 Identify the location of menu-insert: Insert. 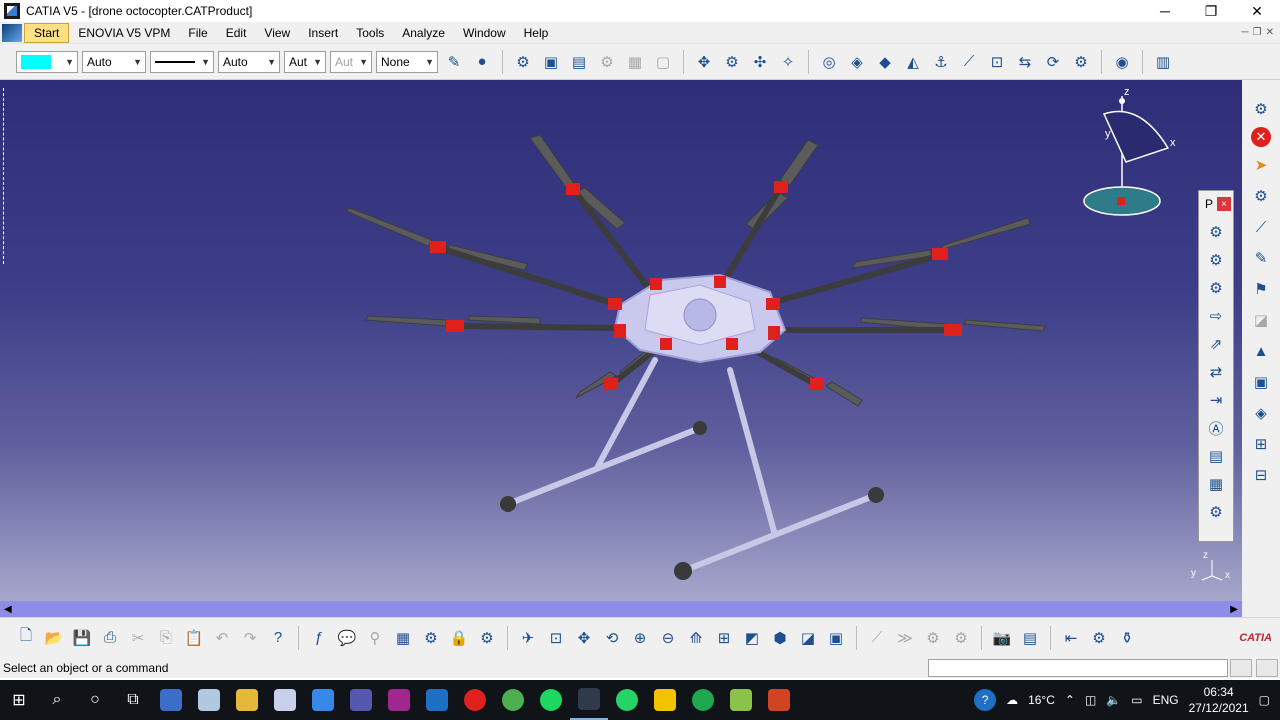
(323, 33).